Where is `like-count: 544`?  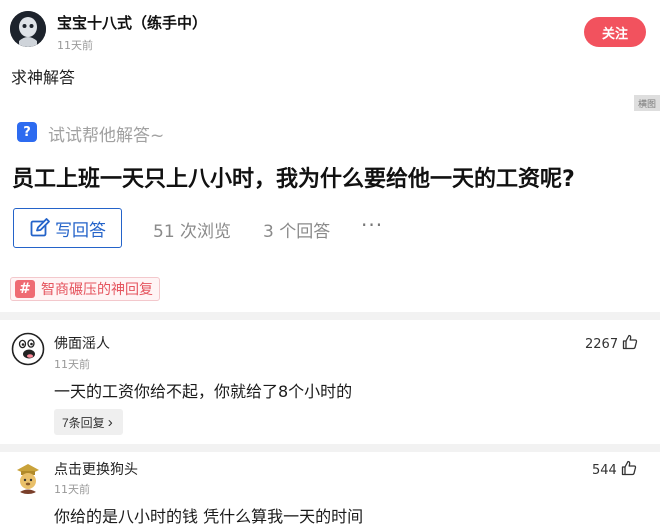
like-count: 544 is located at coordinates (604, 470).